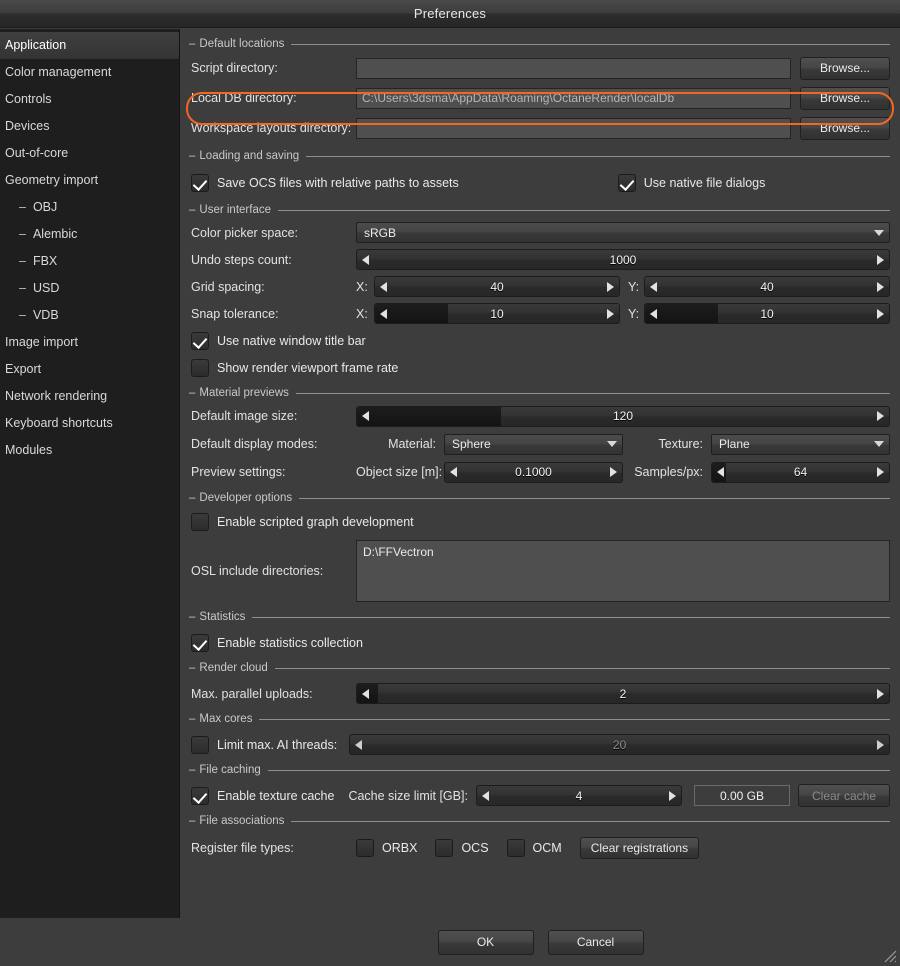  I want to click on sidebar-item-label: Devices, so click(27, 126).